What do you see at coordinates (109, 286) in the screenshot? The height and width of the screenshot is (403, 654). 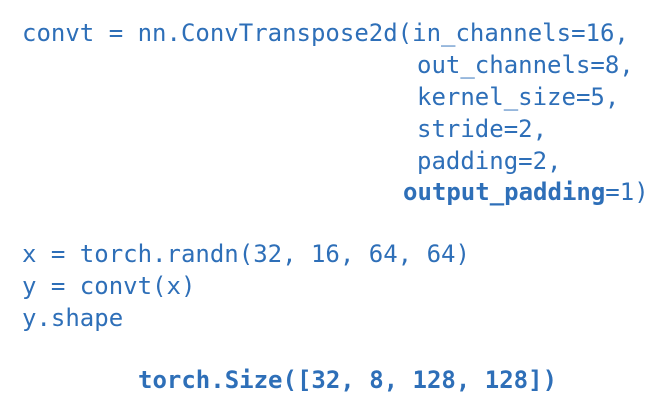 I see `code-line-apply-convt: y = convt(x)` at bounding box center [109, 286].